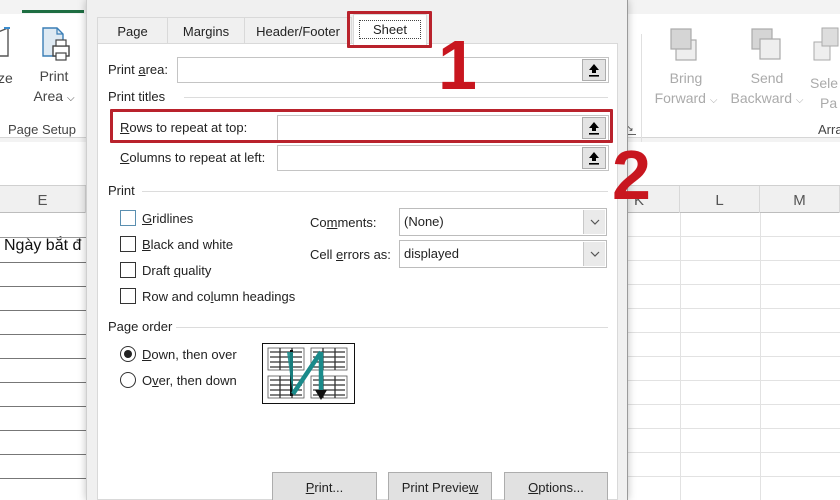 This screenshot has width=840, height=500. Describe the element at coordinates (443, 158) in the screenshot. I see `columns-to-repeat-input` at that location.